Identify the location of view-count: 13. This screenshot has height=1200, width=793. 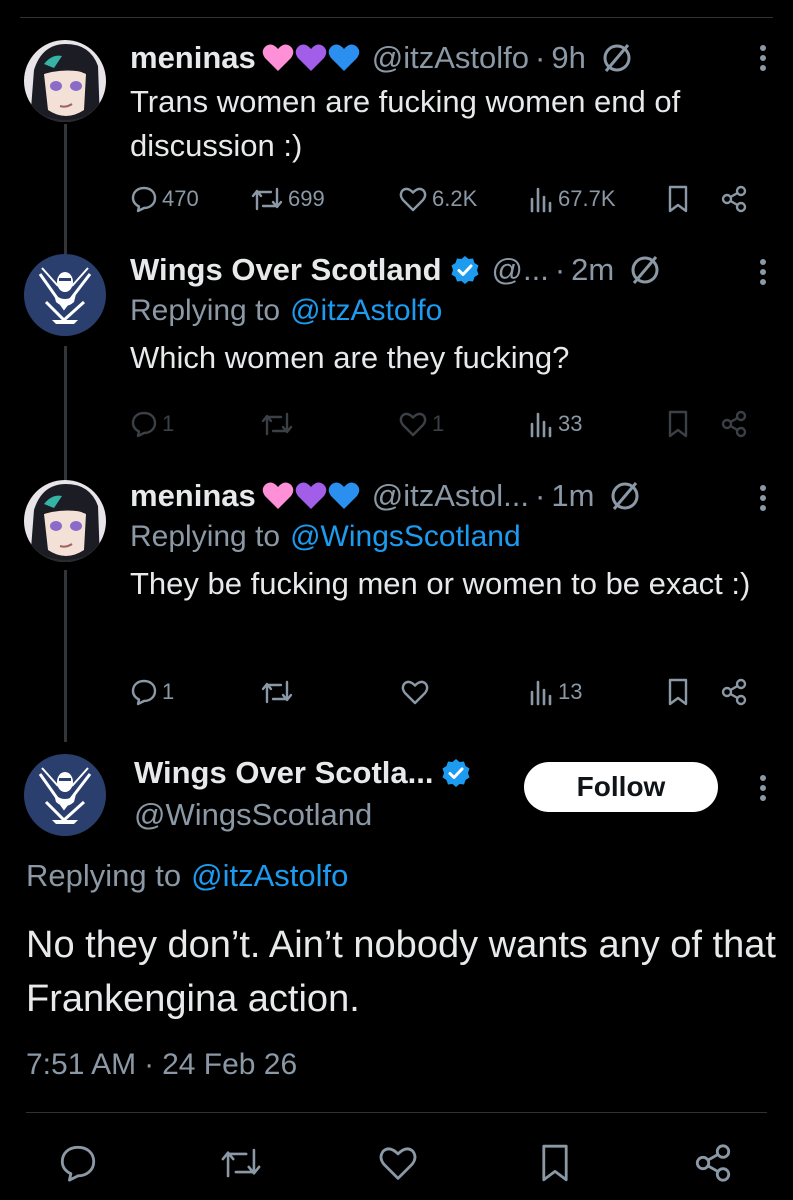
(570, 691).